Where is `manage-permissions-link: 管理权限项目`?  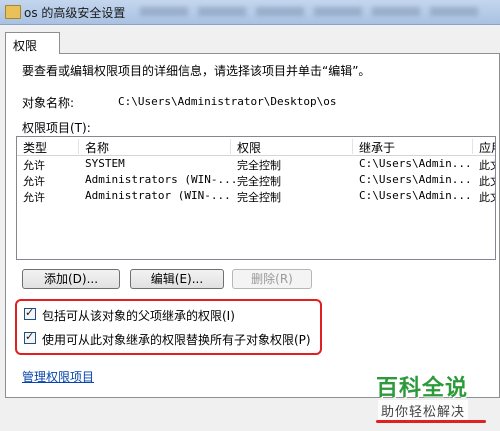
manage-permissions-link: 管理权限项目 is located at coordinates (58, 376).